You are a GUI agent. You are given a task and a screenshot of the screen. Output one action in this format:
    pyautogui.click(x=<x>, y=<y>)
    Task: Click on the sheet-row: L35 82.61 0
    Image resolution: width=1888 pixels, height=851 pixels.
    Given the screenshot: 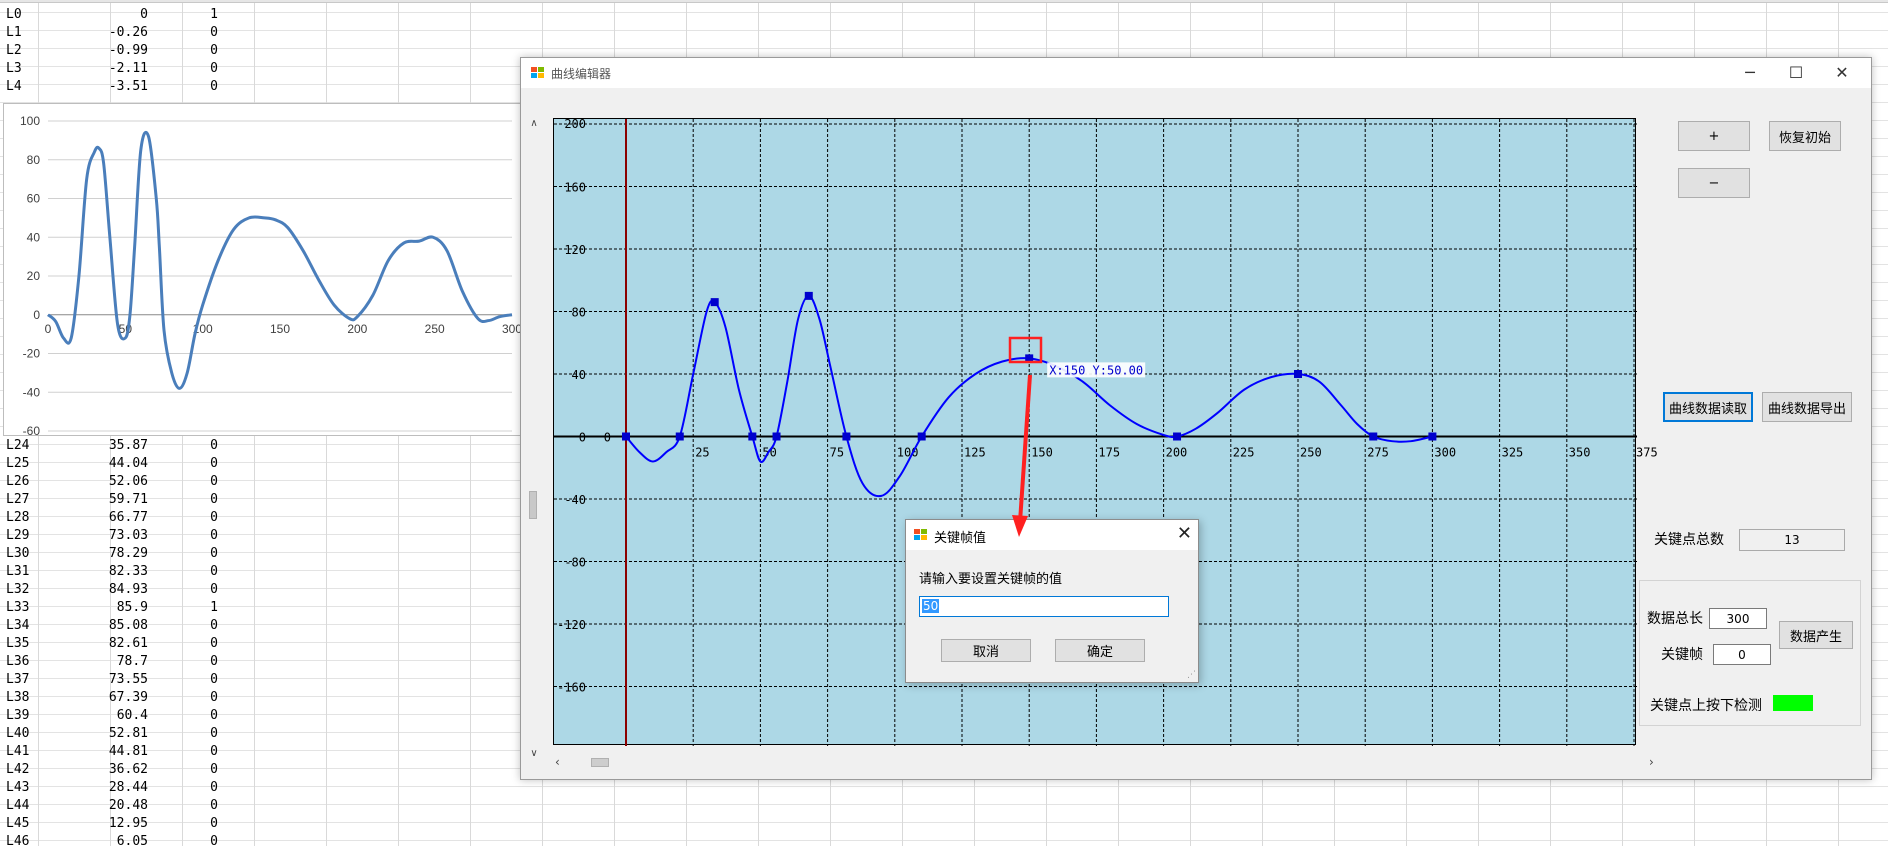 What is the action you would take?
    pyautogui.click(x=110, y=644)
    